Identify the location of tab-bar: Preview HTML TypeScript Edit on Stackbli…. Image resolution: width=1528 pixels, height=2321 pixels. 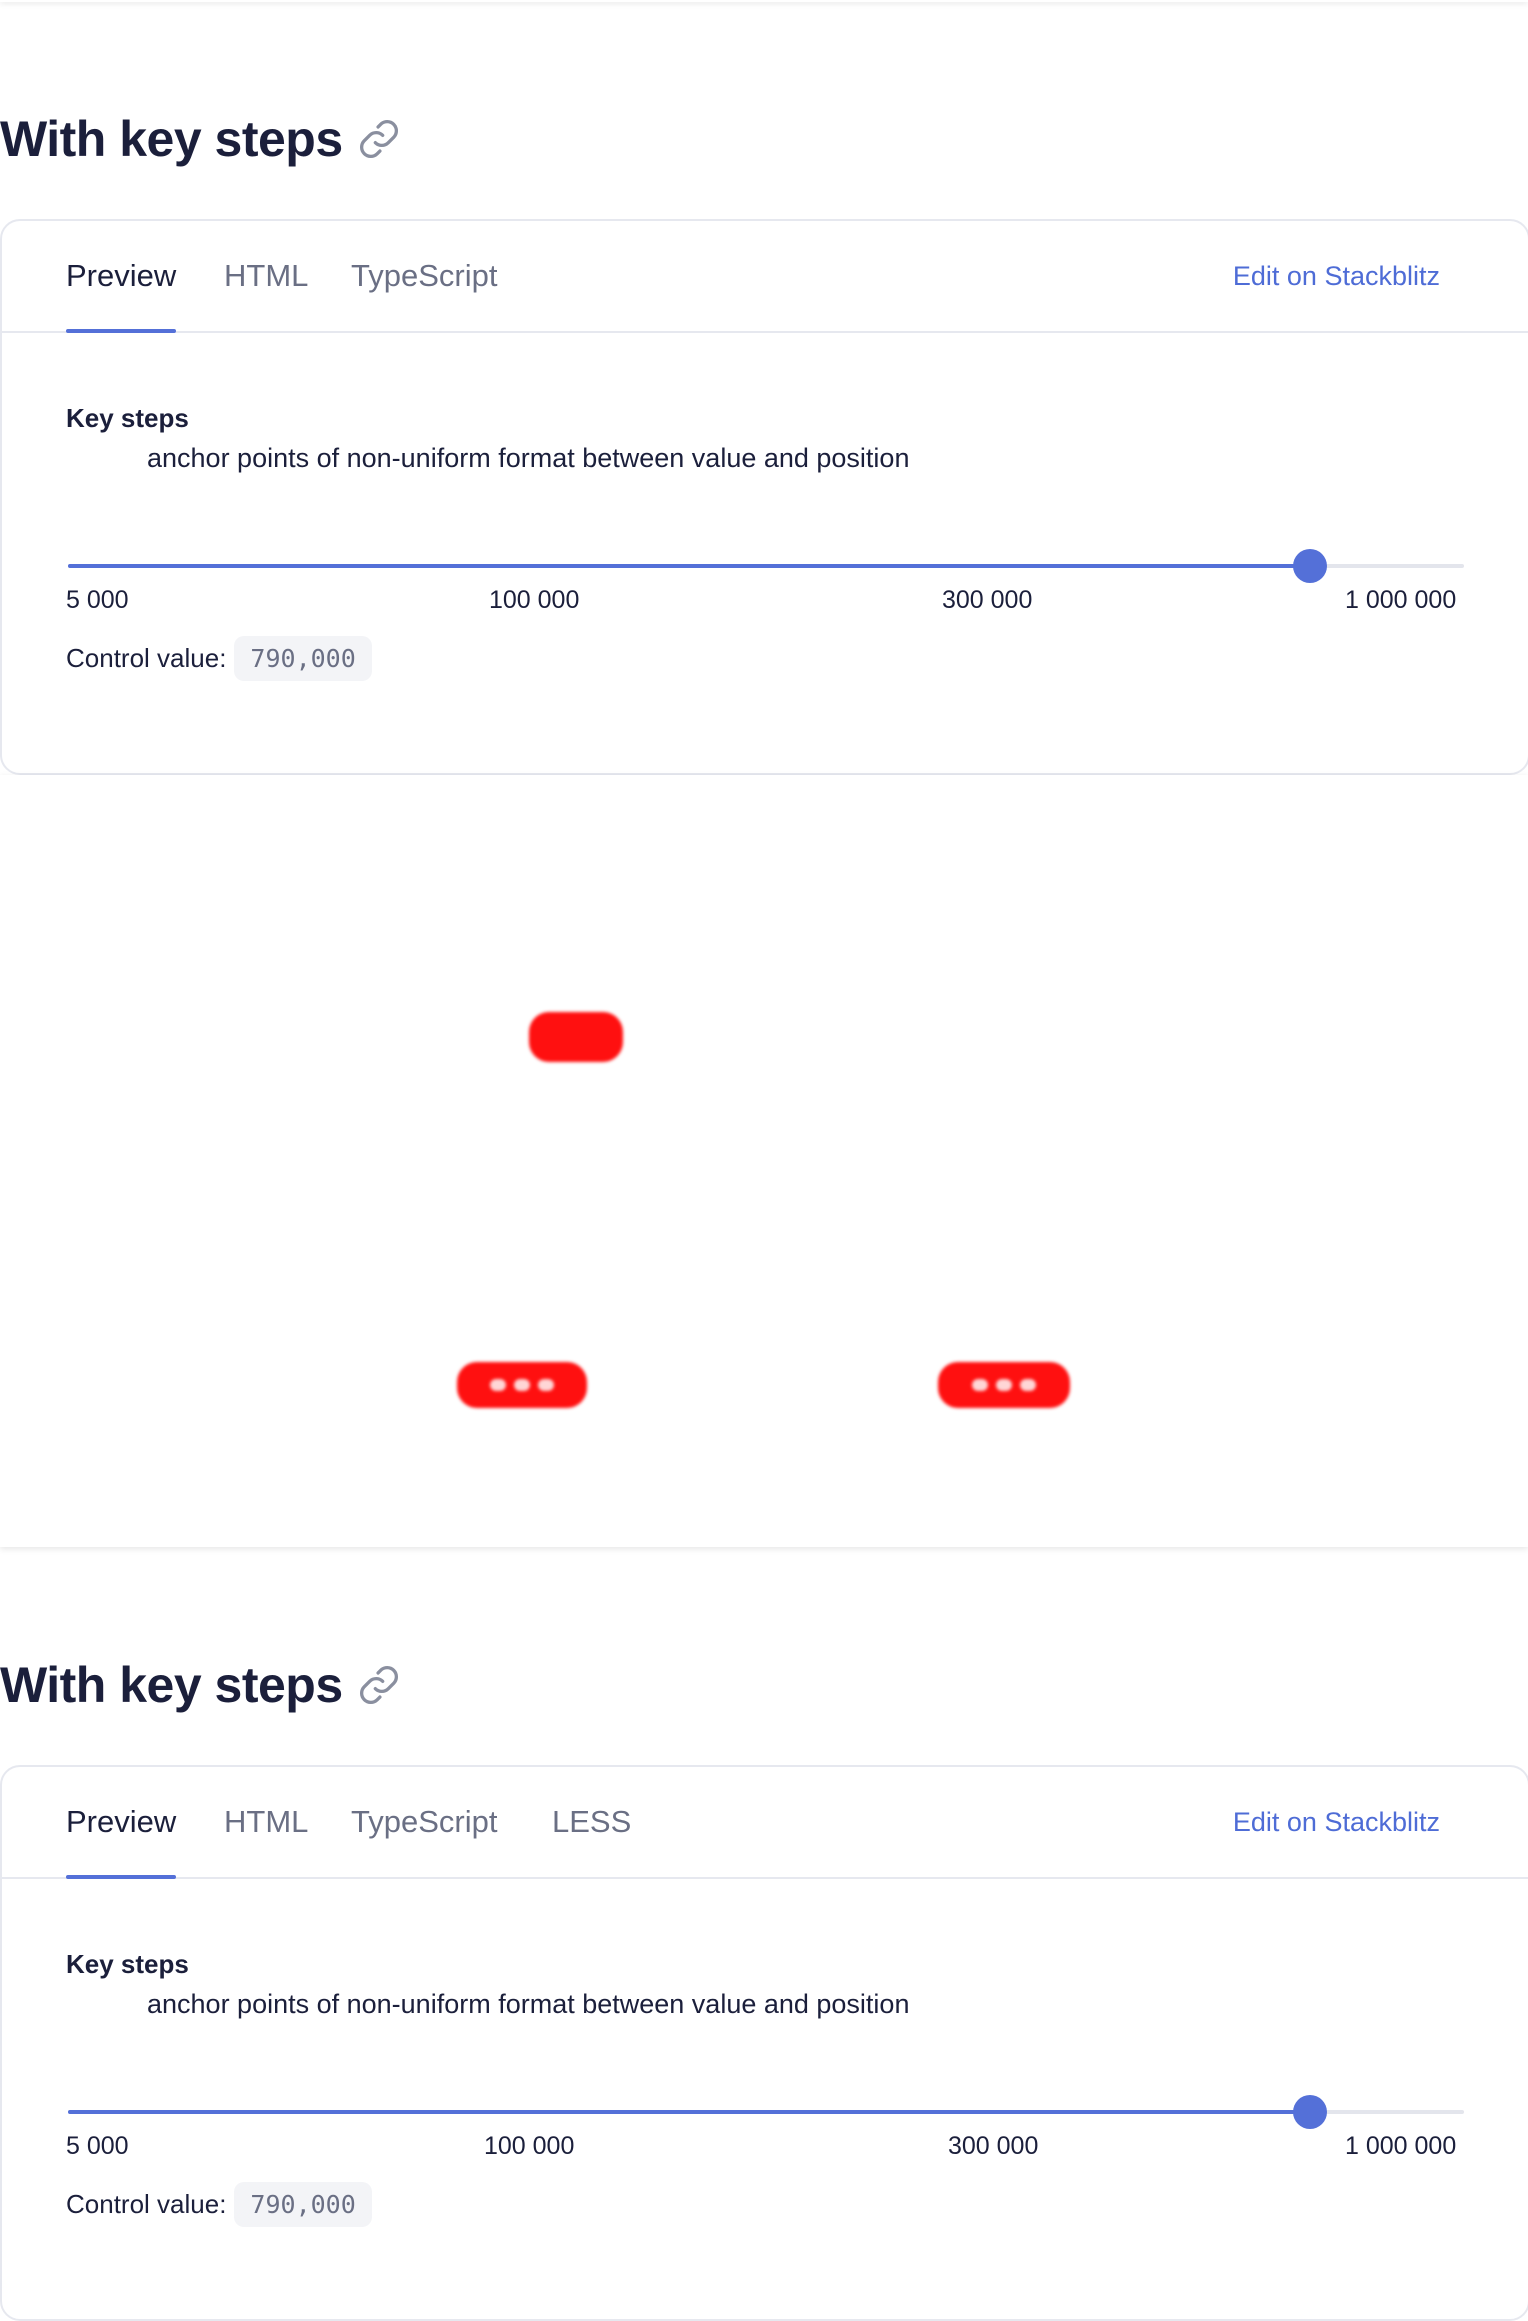
(765, 277).